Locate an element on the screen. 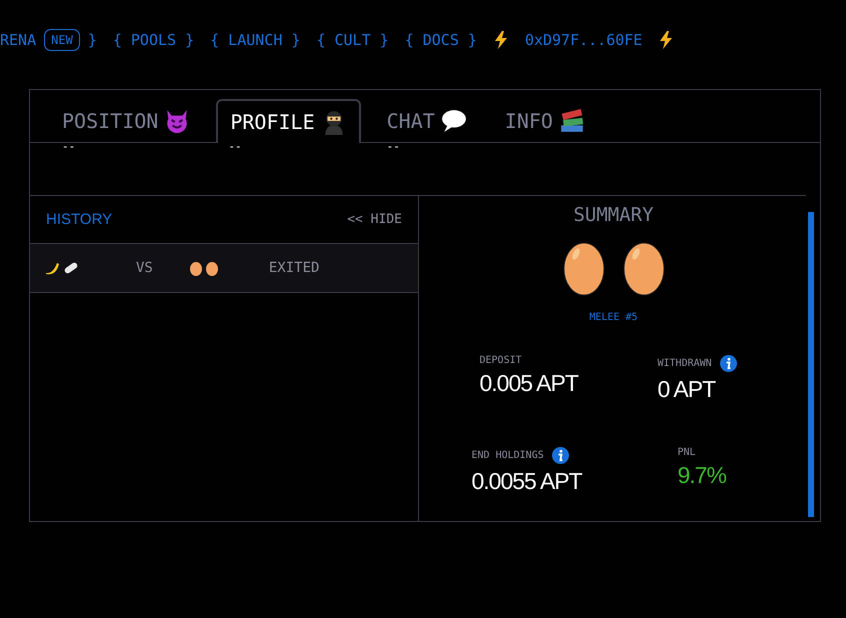 The height and width of the screenshot is (618, 846). speech-bubble-icon is located at coordinates (453, 121).